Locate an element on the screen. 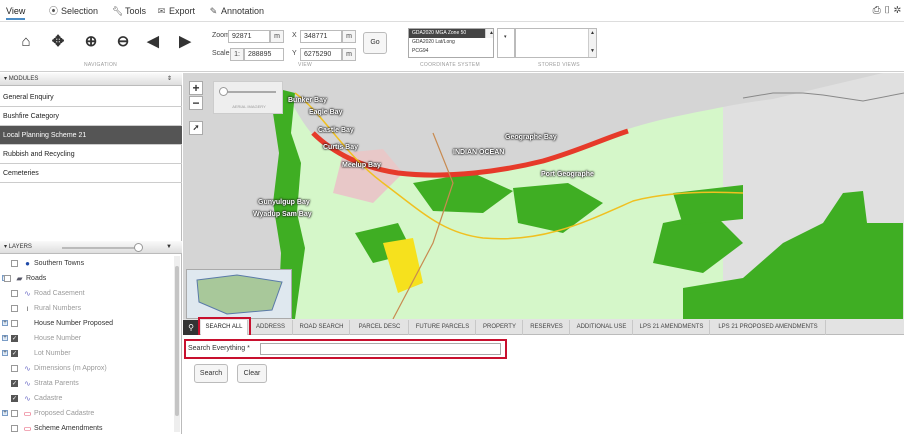 This screenshot has width=904, height=435. module-item: General Enquiry is located at coordinates (91, 97).